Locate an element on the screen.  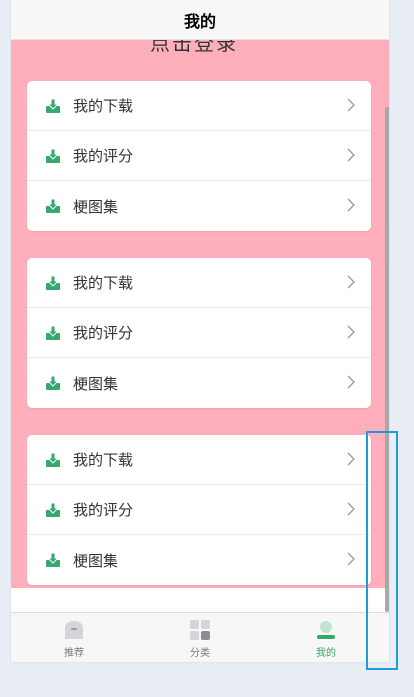
tab-category: 分类 is located at coordinates (200, 637).